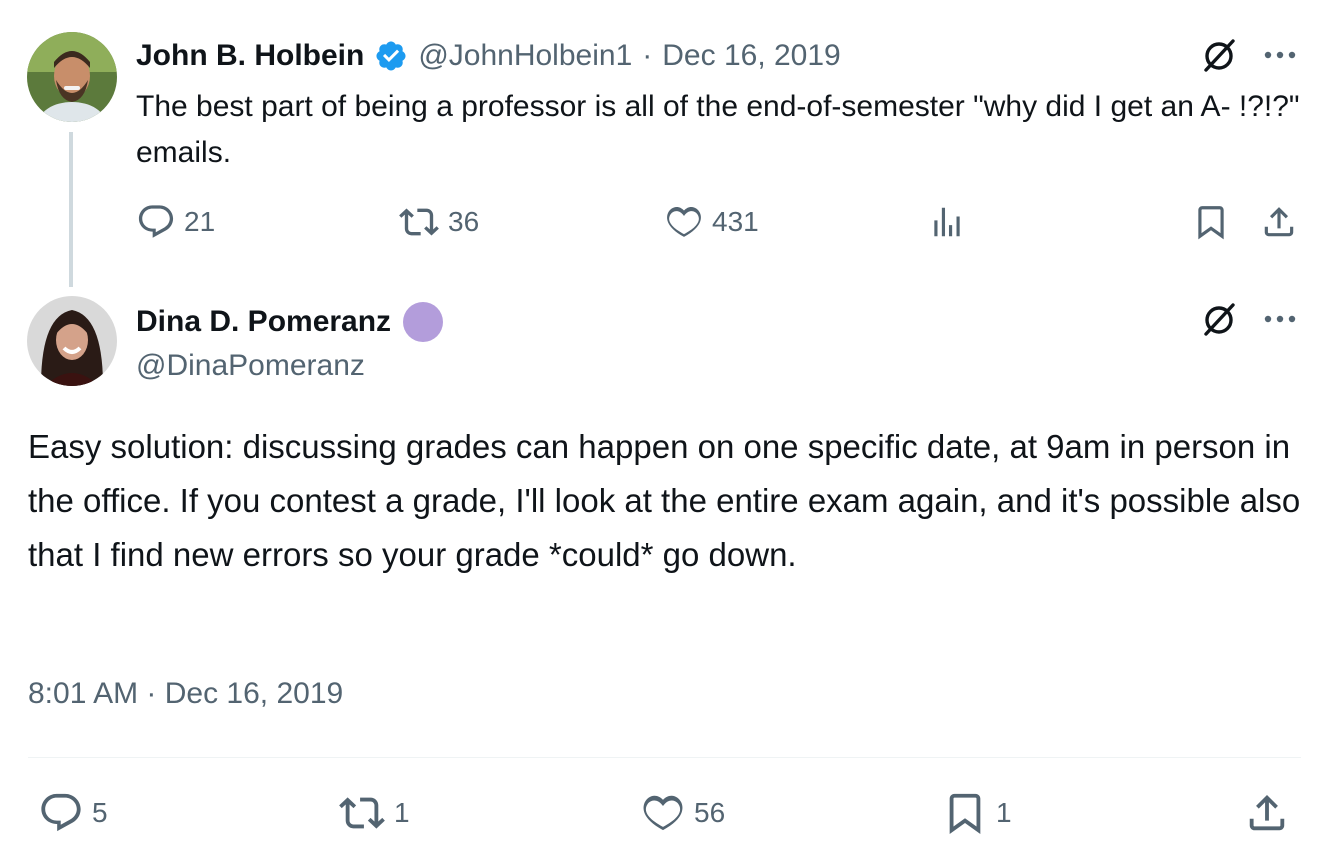  Describe the element at coordinates (200, 221) in the screenshot. I see `reply-count: 21` at that location.